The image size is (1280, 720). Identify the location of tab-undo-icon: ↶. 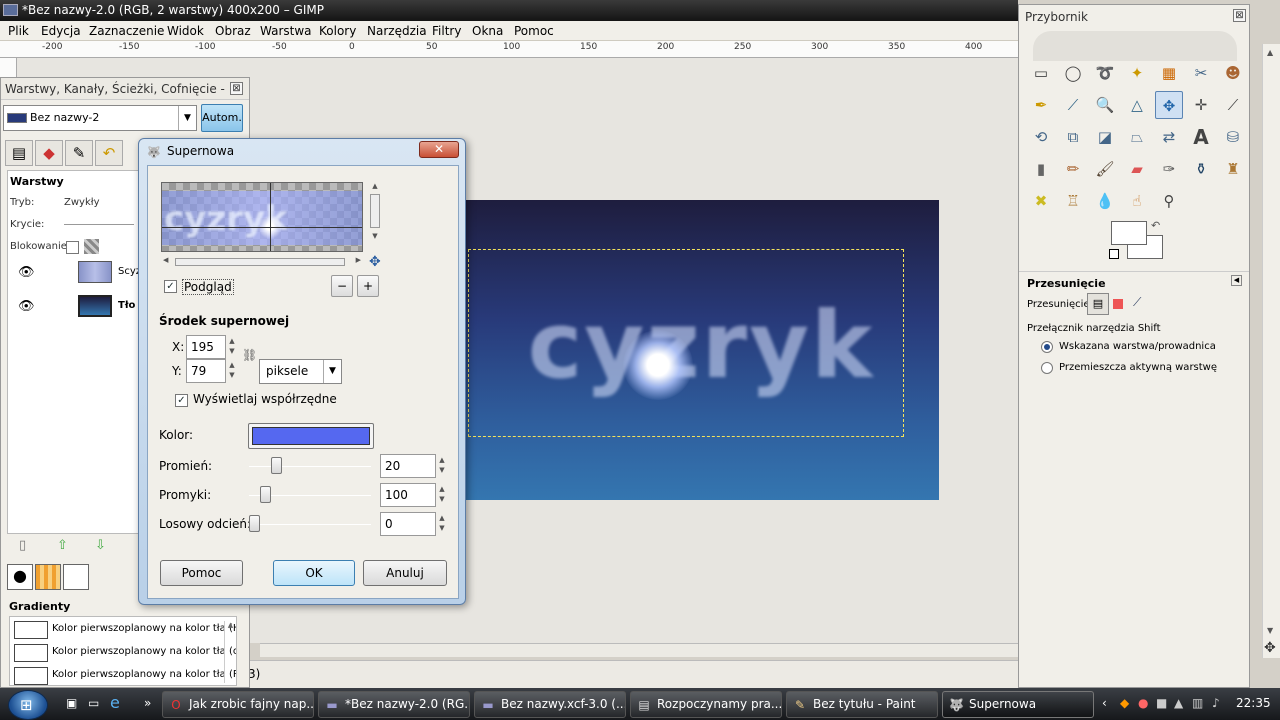
(109, 153).